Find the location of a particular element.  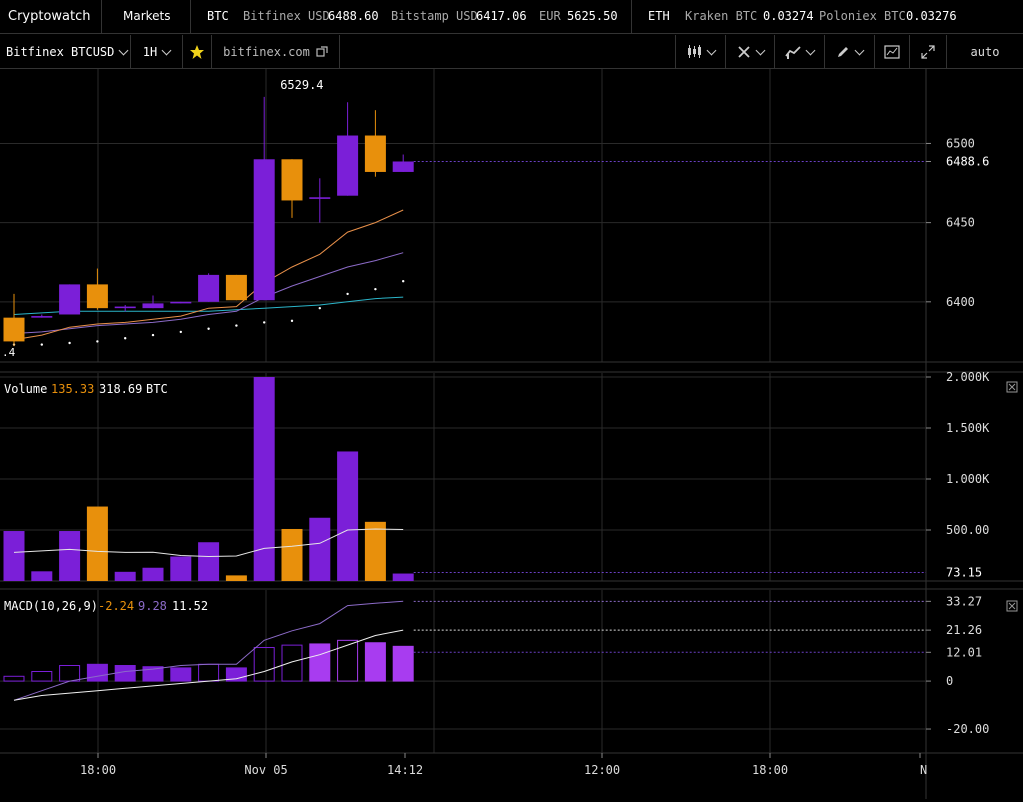

ticker-price: 5625.50 is located at coordinates (592, 16).